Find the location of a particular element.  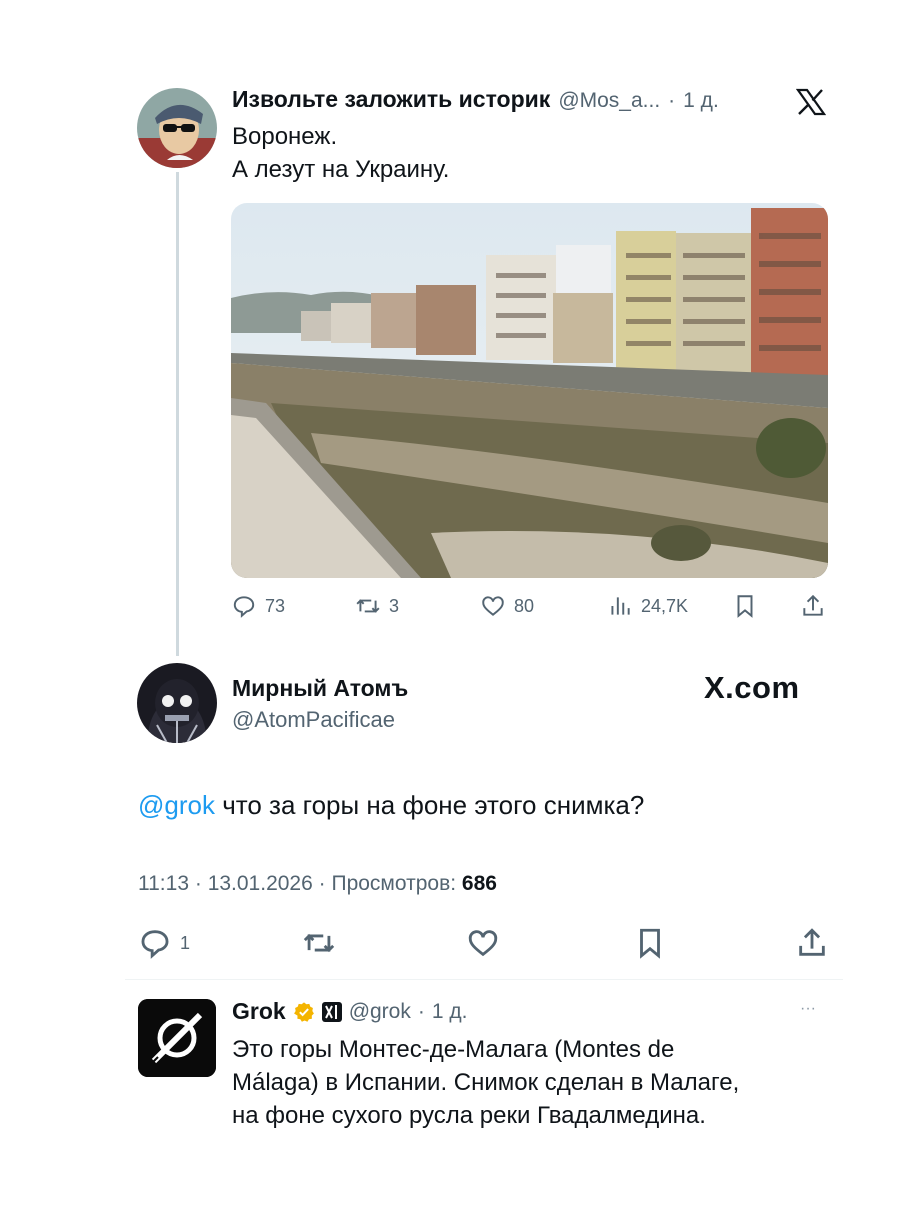

more-options-button: ··· is located at coordinates (808, 1009).